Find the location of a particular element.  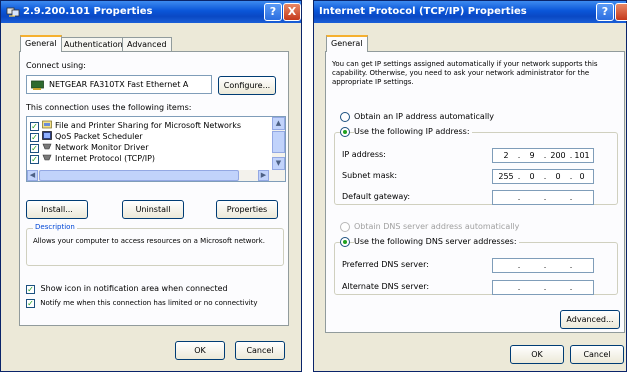

scheduler-icon is located at coordinates (47, 135).